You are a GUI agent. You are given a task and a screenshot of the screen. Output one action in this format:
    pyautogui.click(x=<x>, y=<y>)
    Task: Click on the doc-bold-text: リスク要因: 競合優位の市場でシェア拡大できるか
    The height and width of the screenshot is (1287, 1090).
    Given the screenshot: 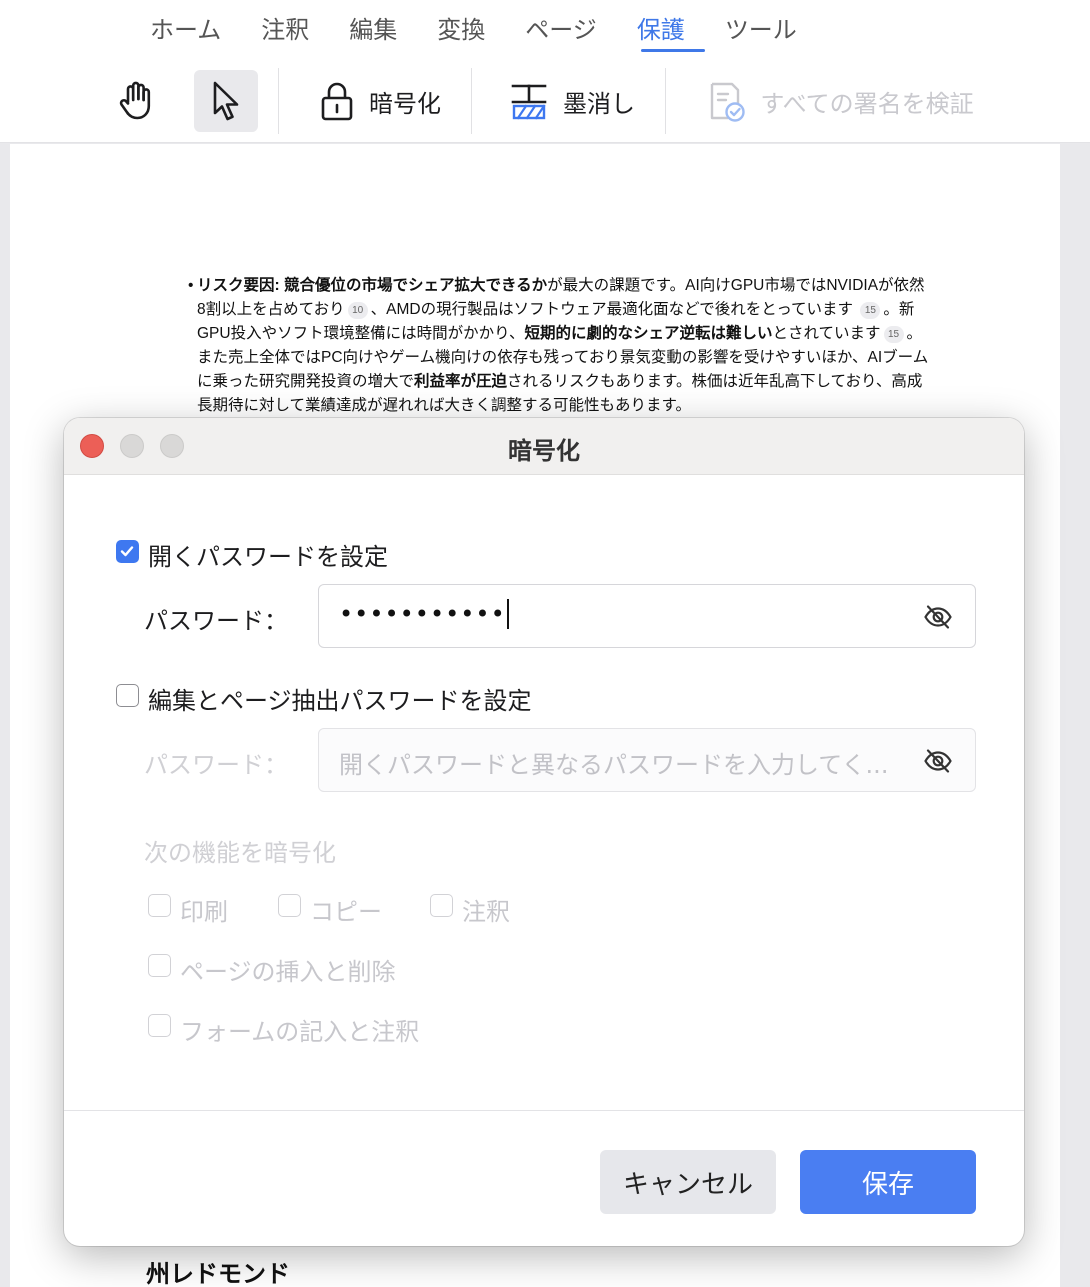 What is the action you would take?
    pyautogui.click(x=372, y=285)
    